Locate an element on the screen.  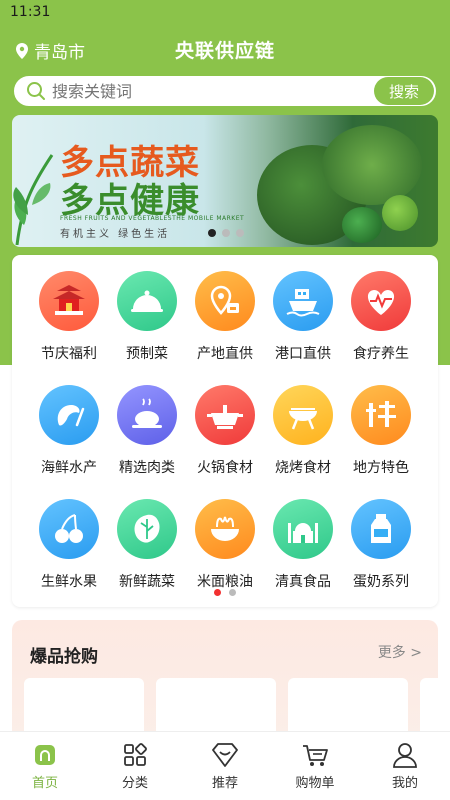
category-item-prepared: 预制菜 is located at coordinates (147, 317).